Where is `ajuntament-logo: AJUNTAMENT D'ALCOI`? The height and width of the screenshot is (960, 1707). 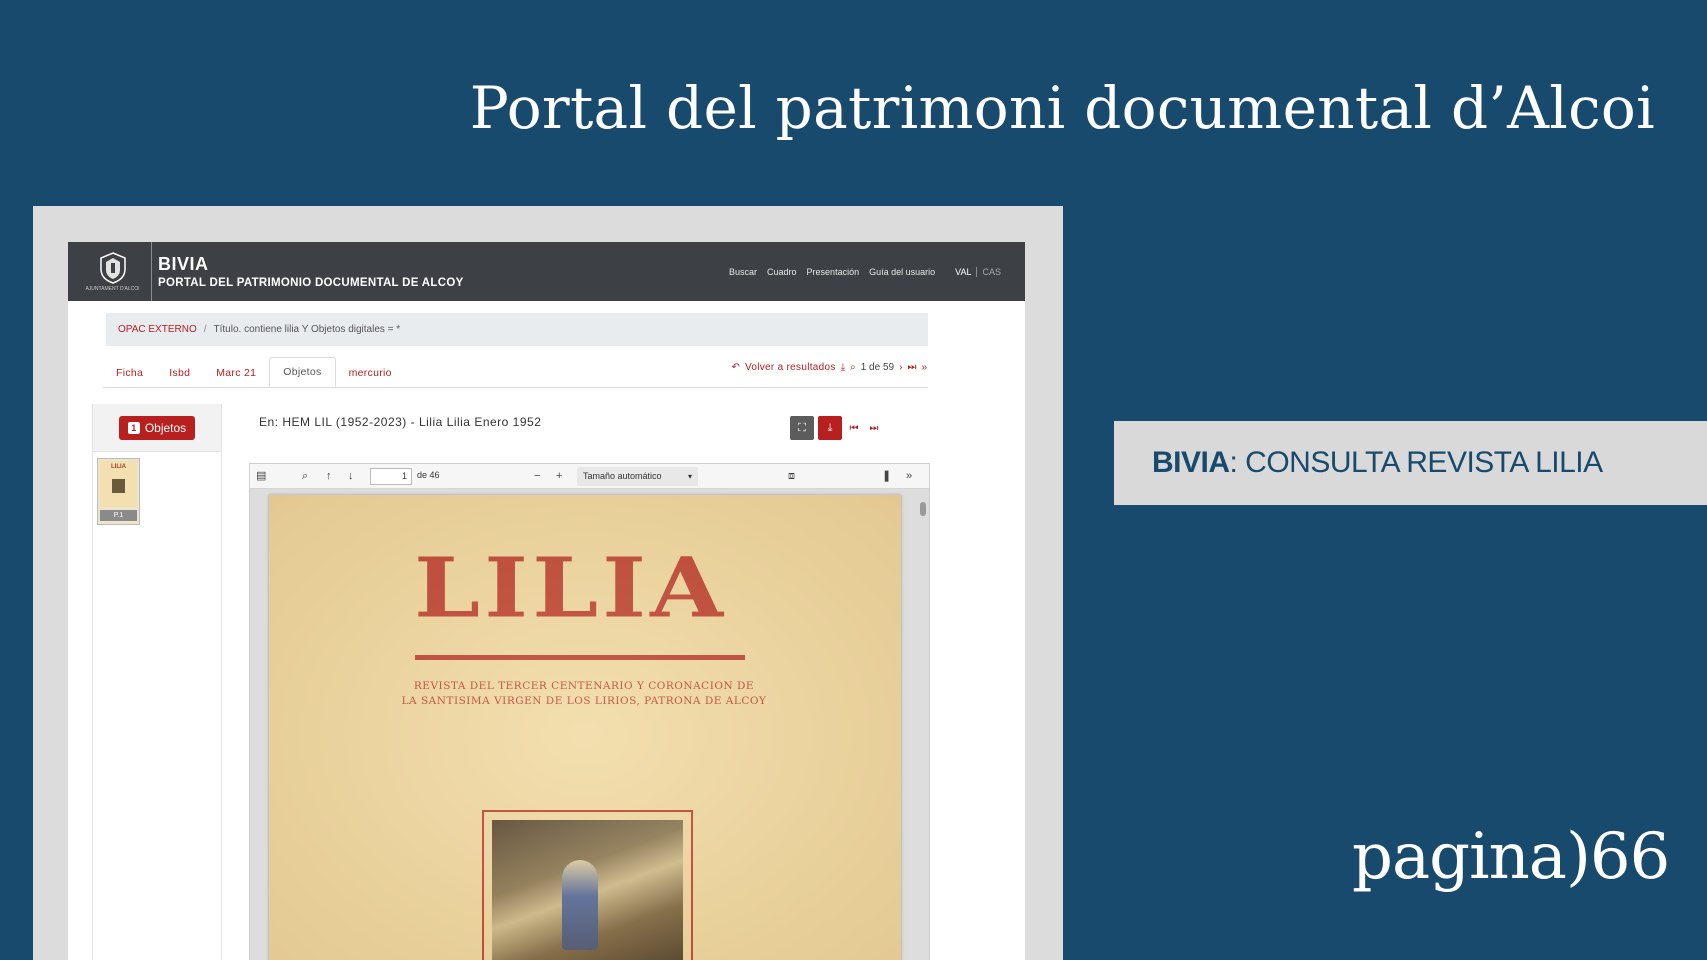 ajuntament-logo: AJUNTAMENT D'ALCOI is located at coordinates (113, 271).